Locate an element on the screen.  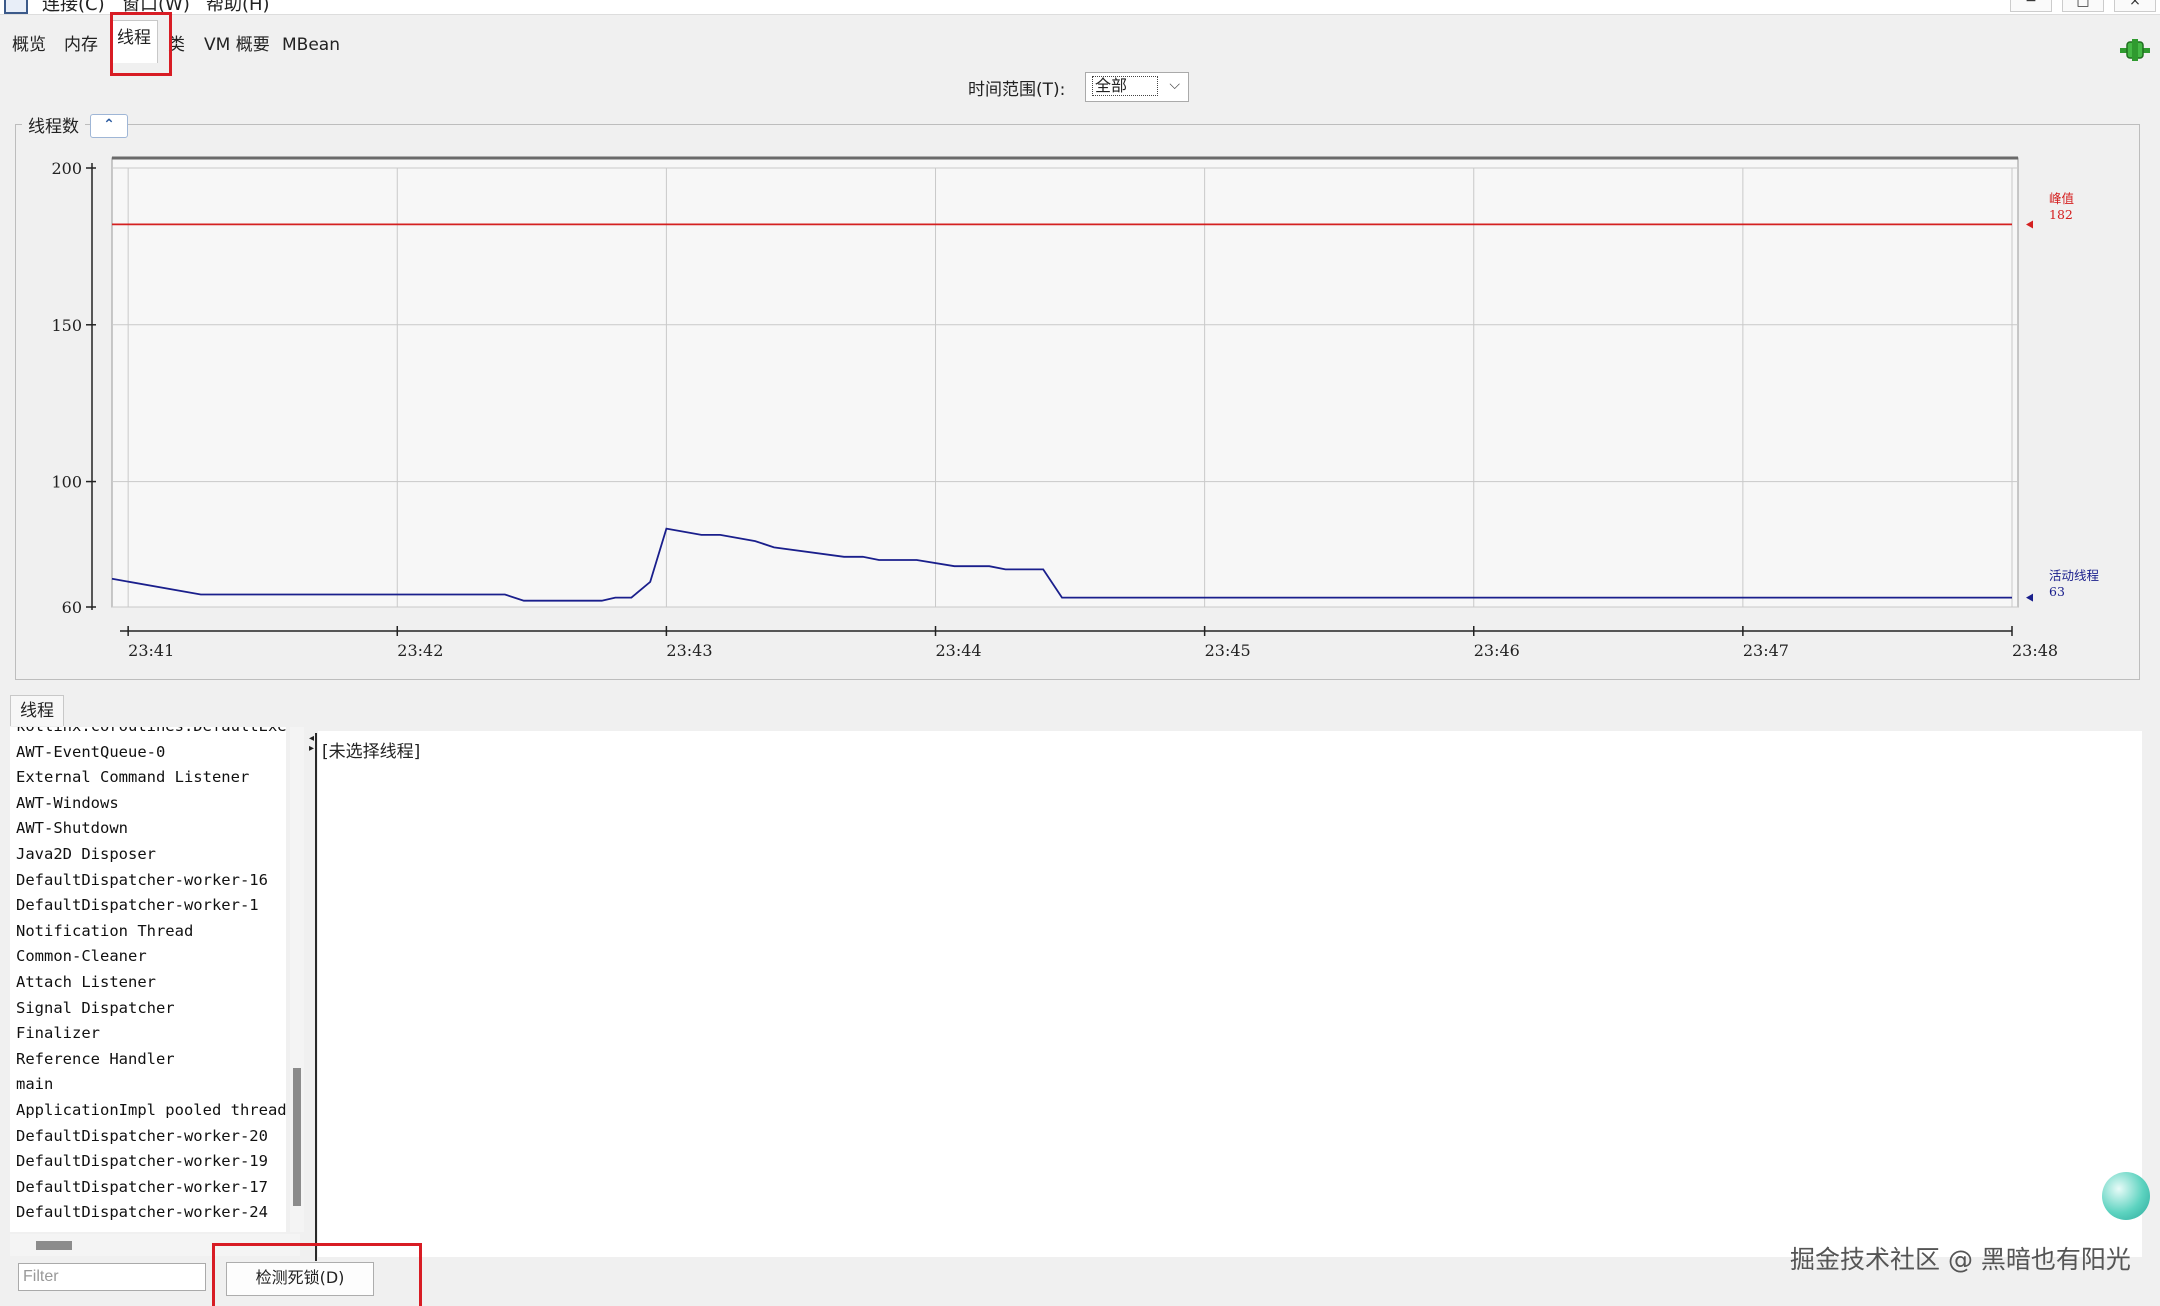
thread-list-item: Attach Listener is located at coordinates (86, 982).